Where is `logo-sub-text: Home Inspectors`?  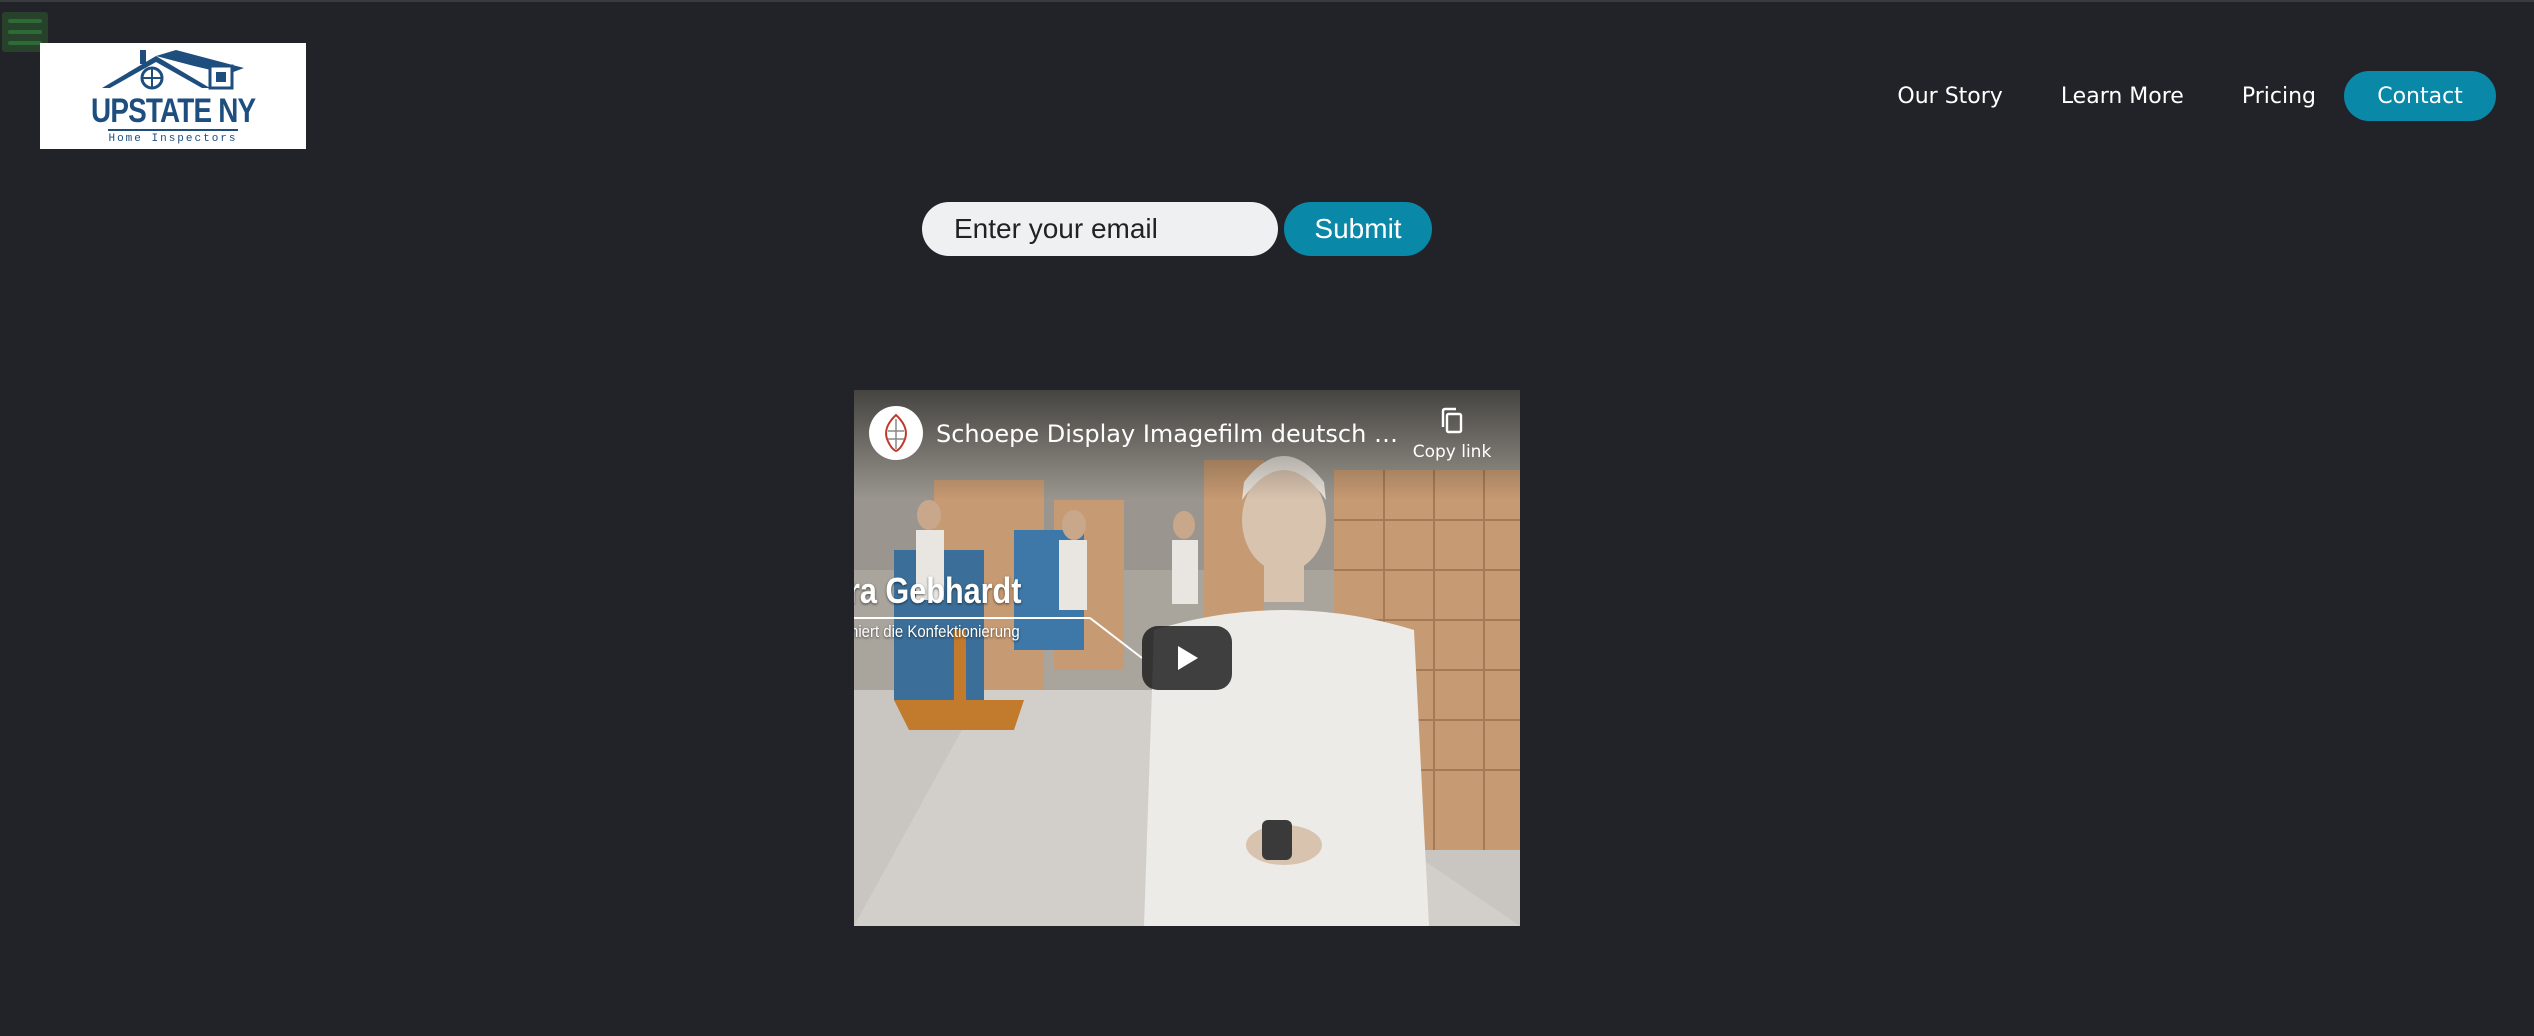 logo-sub-text: Home Inspectors is located at coordinates (173, 138).